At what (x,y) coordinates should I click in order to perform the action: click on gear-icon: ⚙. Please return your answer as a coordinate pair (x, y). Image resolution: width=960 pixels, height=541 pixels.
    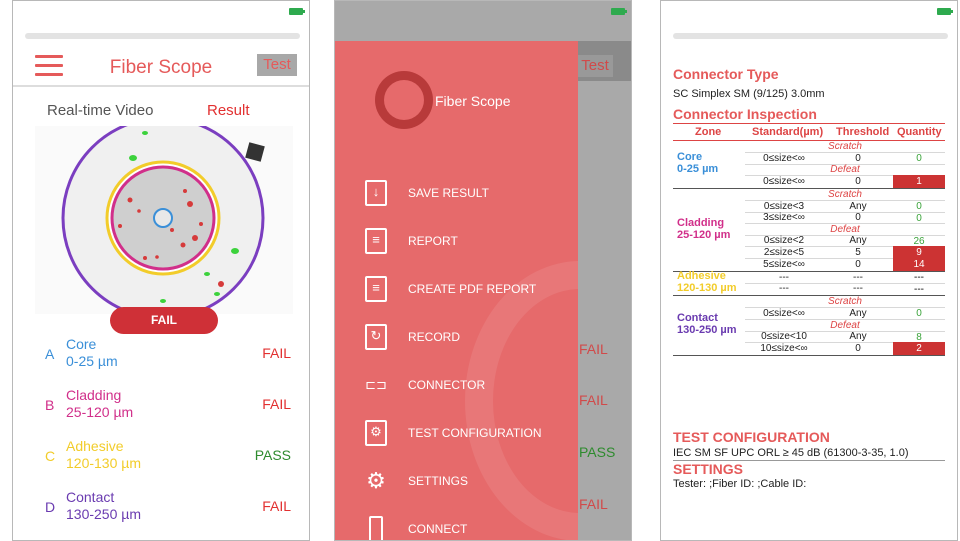
    Looking at the image, I should click on (376, 480).